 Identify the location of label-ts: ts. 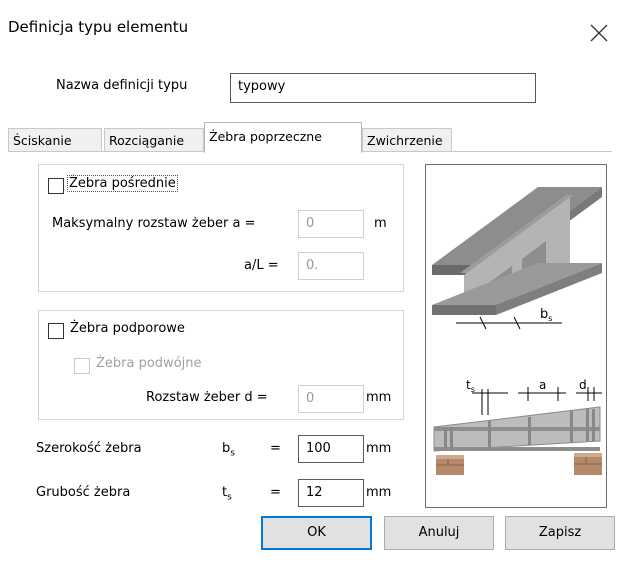
(470, 386).